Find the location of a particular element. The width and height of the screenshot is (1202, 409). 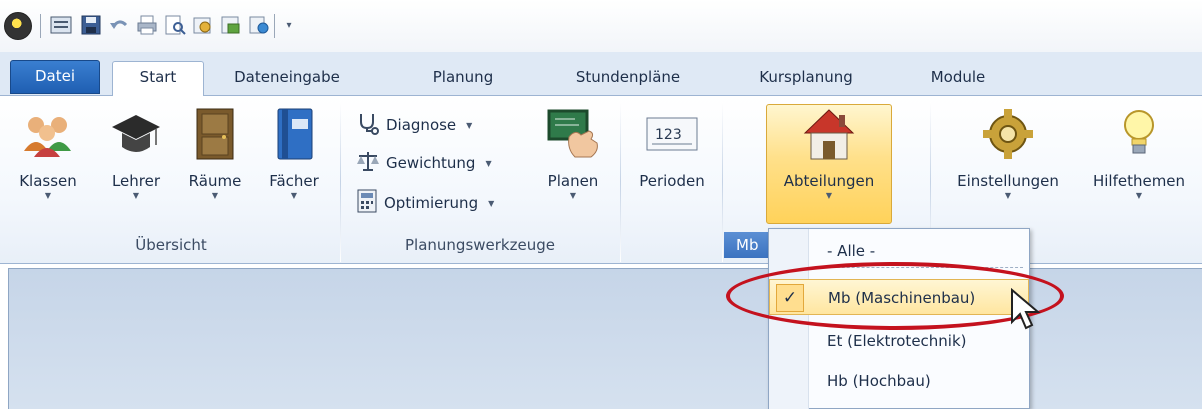

teachers-button: Lehrer ▼ is located at coordinates (136, 154).